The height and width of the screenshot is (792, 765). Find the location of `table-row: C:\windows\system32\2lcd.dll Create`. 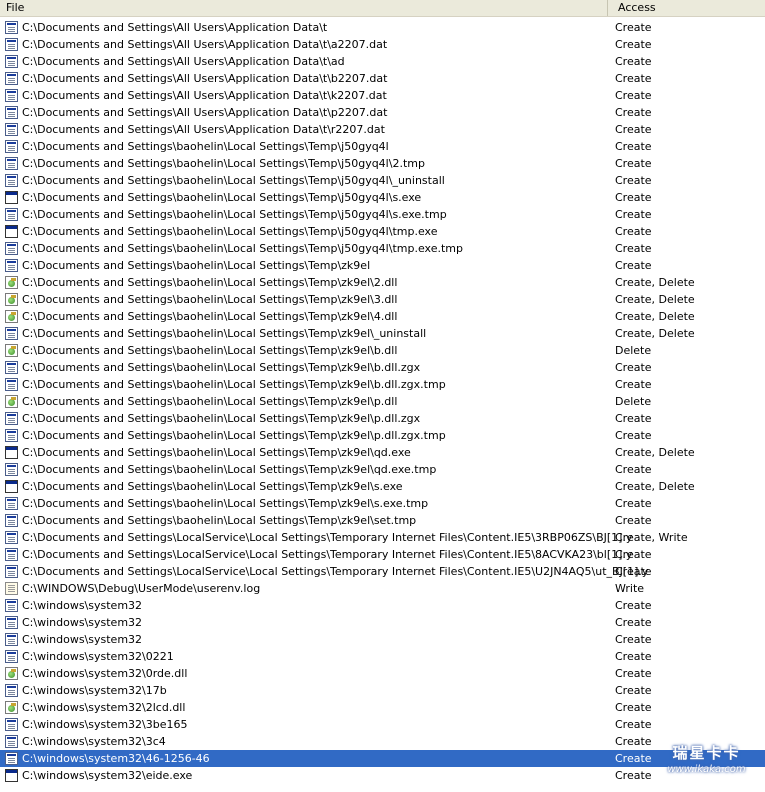

table-row: C:\windows\system32\2lcd.dll Create is located at coordinates (382, 707).